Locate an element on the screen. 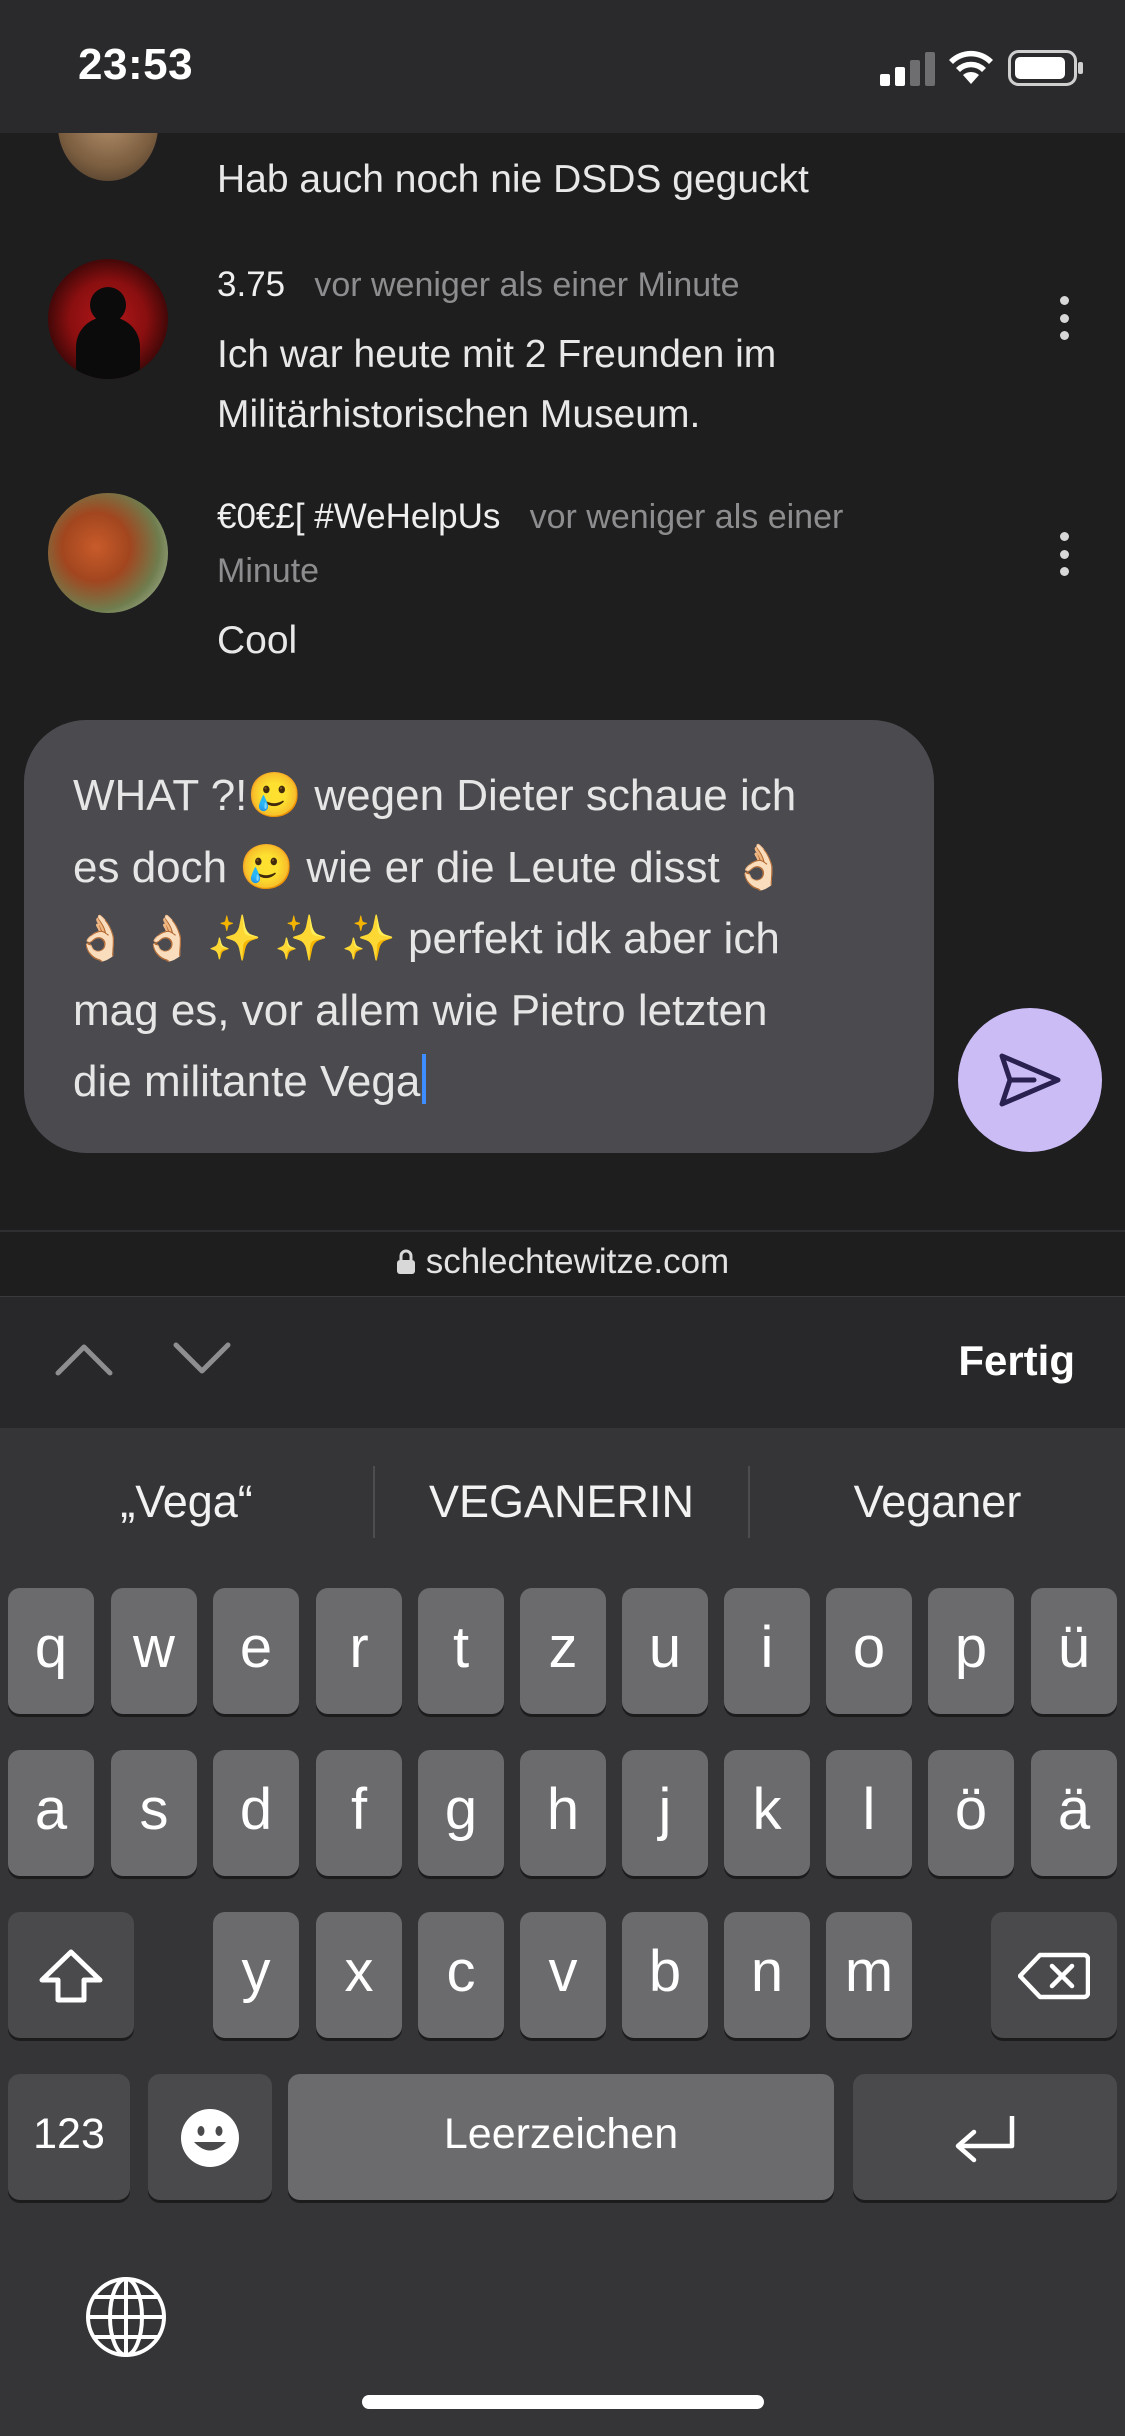 Image resolution: width=1125 pixels, height=2436 pixels. key: x is located at coordinates (359, 1975).